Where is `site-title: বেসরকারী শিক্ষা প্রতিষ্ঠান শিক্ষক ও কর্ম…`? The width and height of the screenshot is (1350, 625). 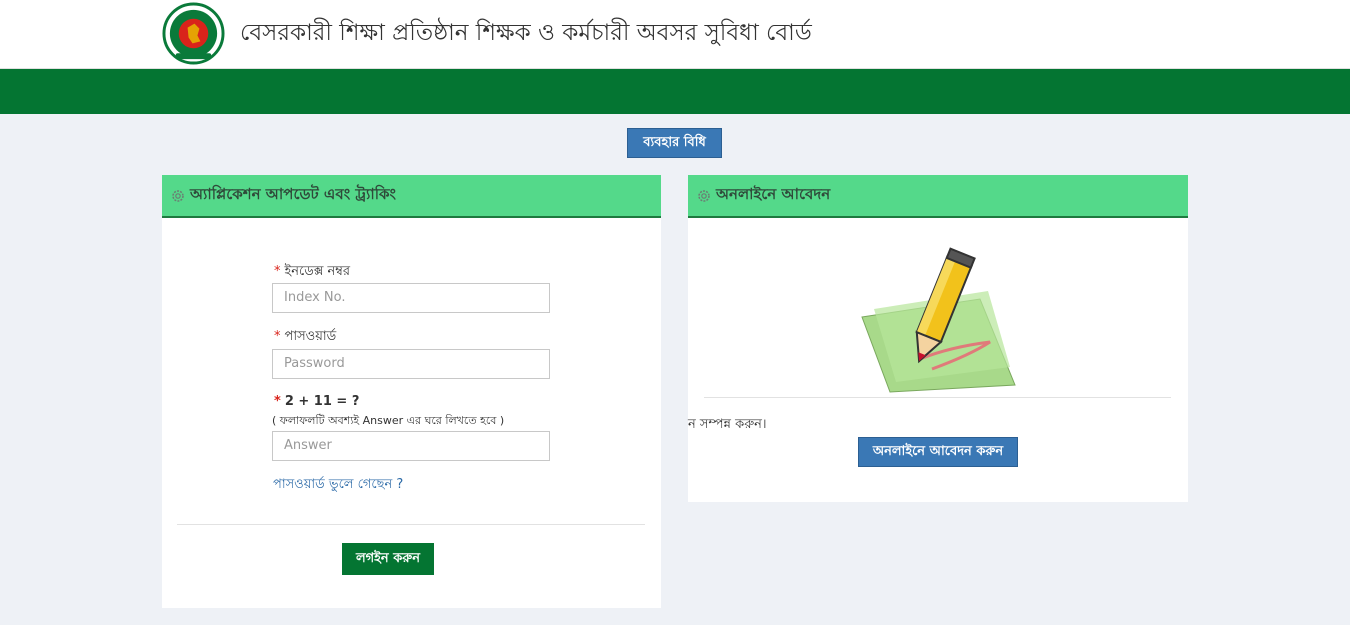 site-title: বেসরকারী শিক্ষা প্রতিষ্ঠান শিক্ষক ও কর্ম… is located at coordinates (526, 33).